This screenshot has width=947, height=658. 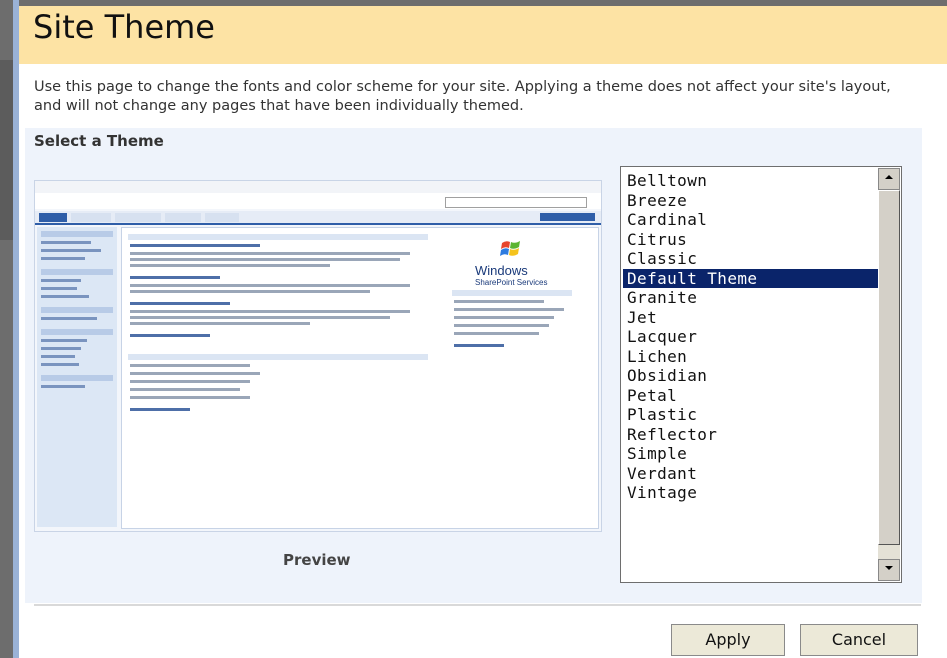 I want to click on scroll-up-button, so click(x=889, y=179).